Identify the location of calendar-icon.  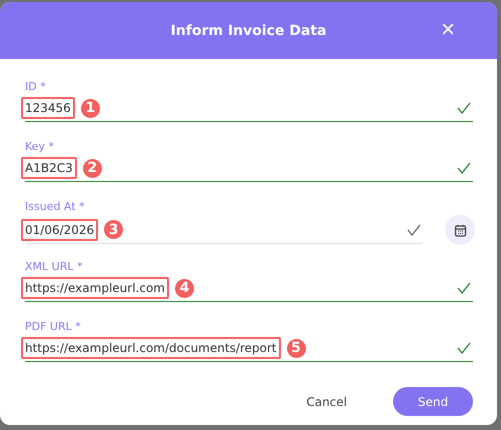
(460, 230).